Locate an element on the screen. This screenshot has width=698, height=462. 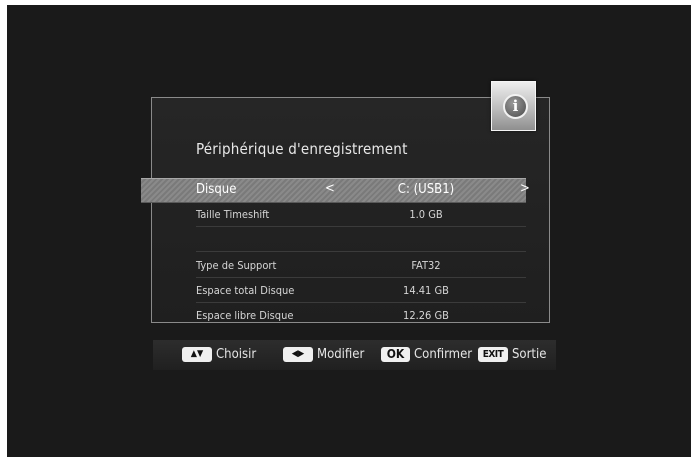
row-empty is located at coordinates (361, 240).